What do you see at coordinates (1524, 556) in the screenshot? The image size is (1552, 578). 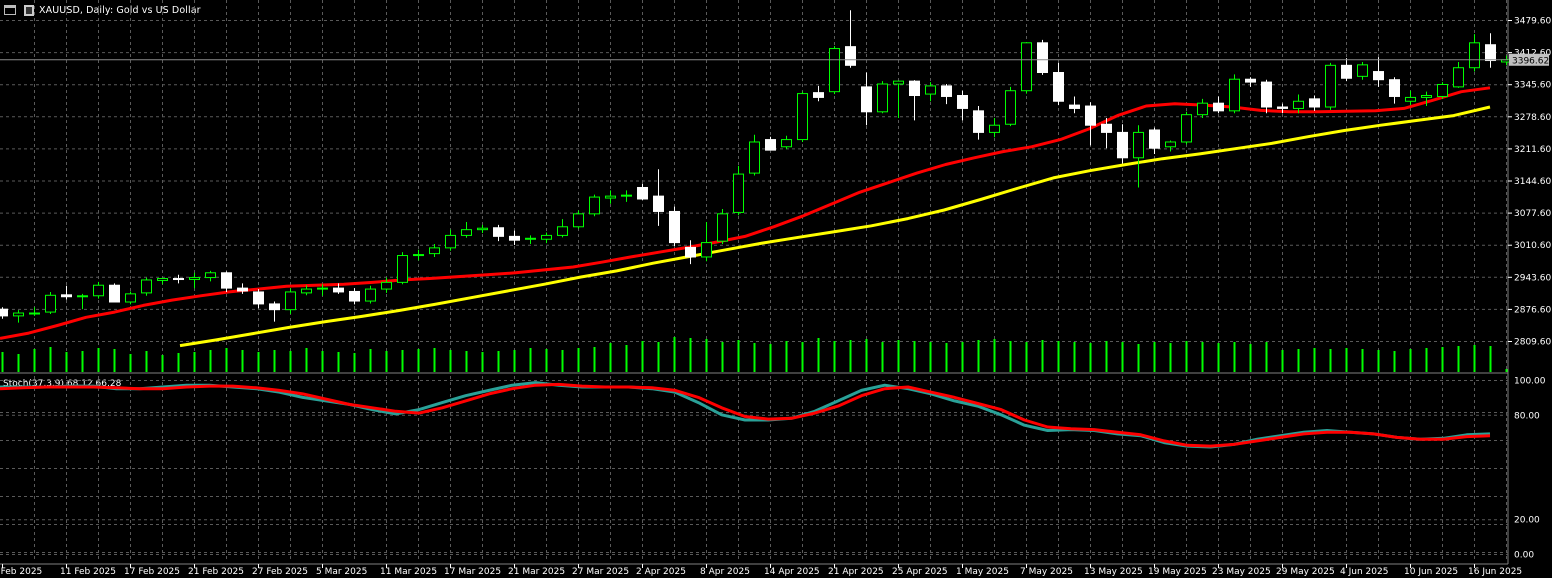 I see `stochastic-level-label: 0.00` at bounding box center [1524, 556].